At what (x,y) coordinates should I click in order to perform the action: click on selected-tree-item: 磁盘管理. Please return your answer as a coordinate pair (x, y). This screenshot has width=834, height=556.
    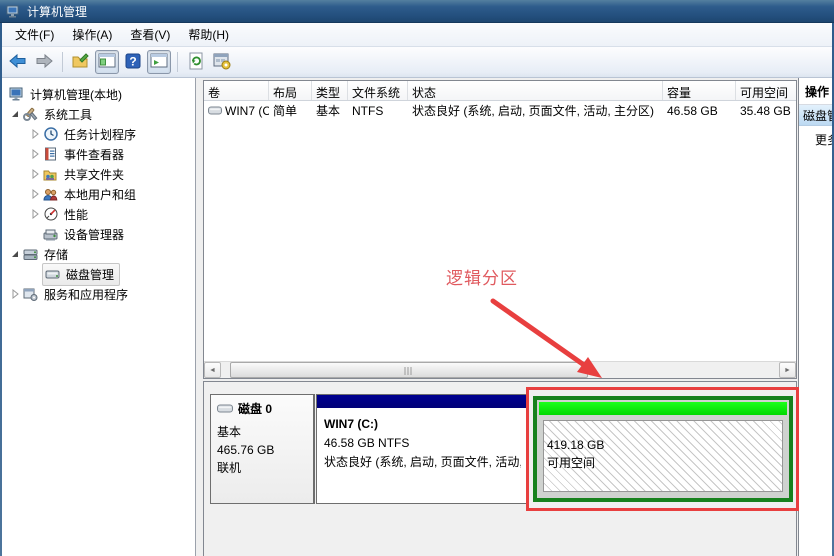
    Looking at the image, I should click on (81, 274).